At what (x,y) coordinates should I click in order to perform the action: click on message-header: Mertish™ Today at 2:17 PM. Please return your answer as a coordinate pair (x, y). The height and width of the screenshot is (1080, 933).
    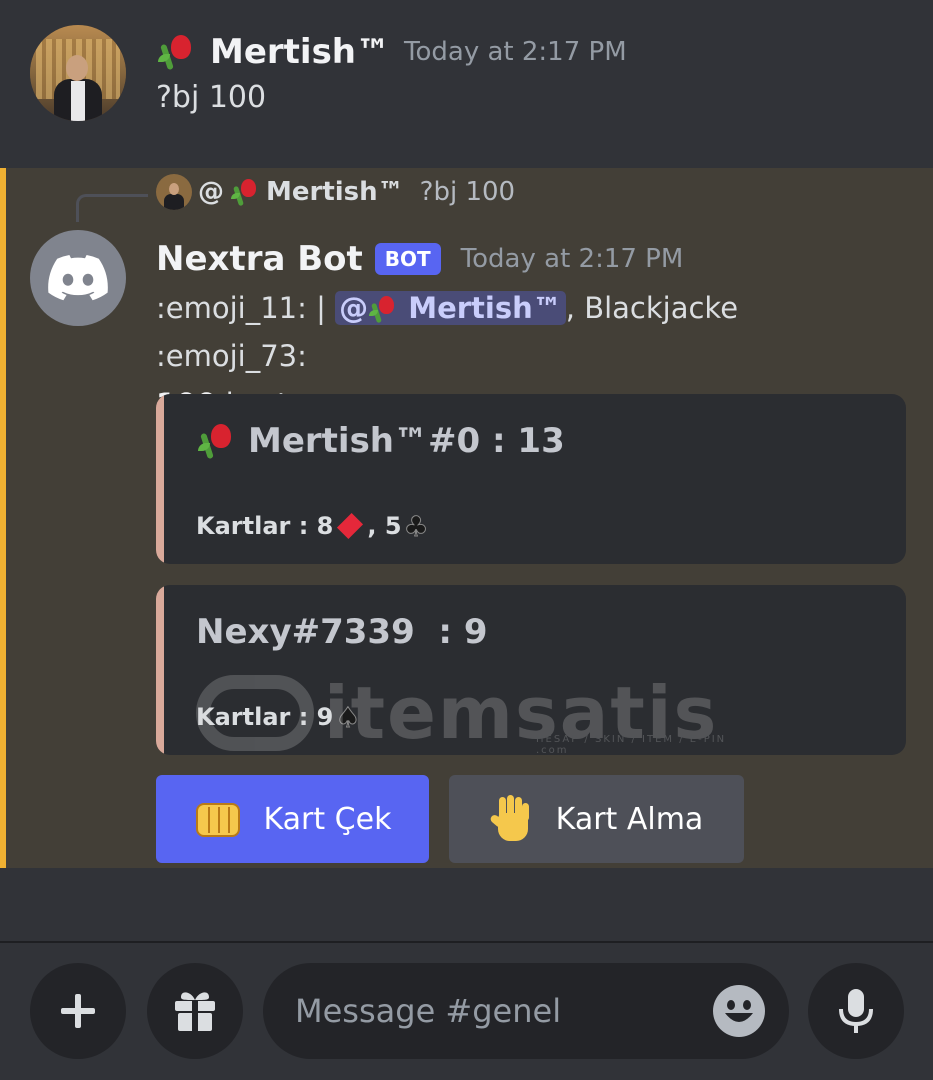
    Looking at the image, I should click on (391, 52).